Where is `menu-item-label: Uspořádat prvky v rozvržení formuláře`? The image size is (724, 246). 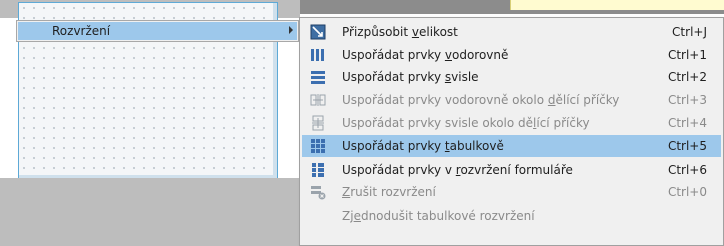 menu-item-label: Uspořádat prvky v rozvržení formuláře is located at coordinates (457, 170).